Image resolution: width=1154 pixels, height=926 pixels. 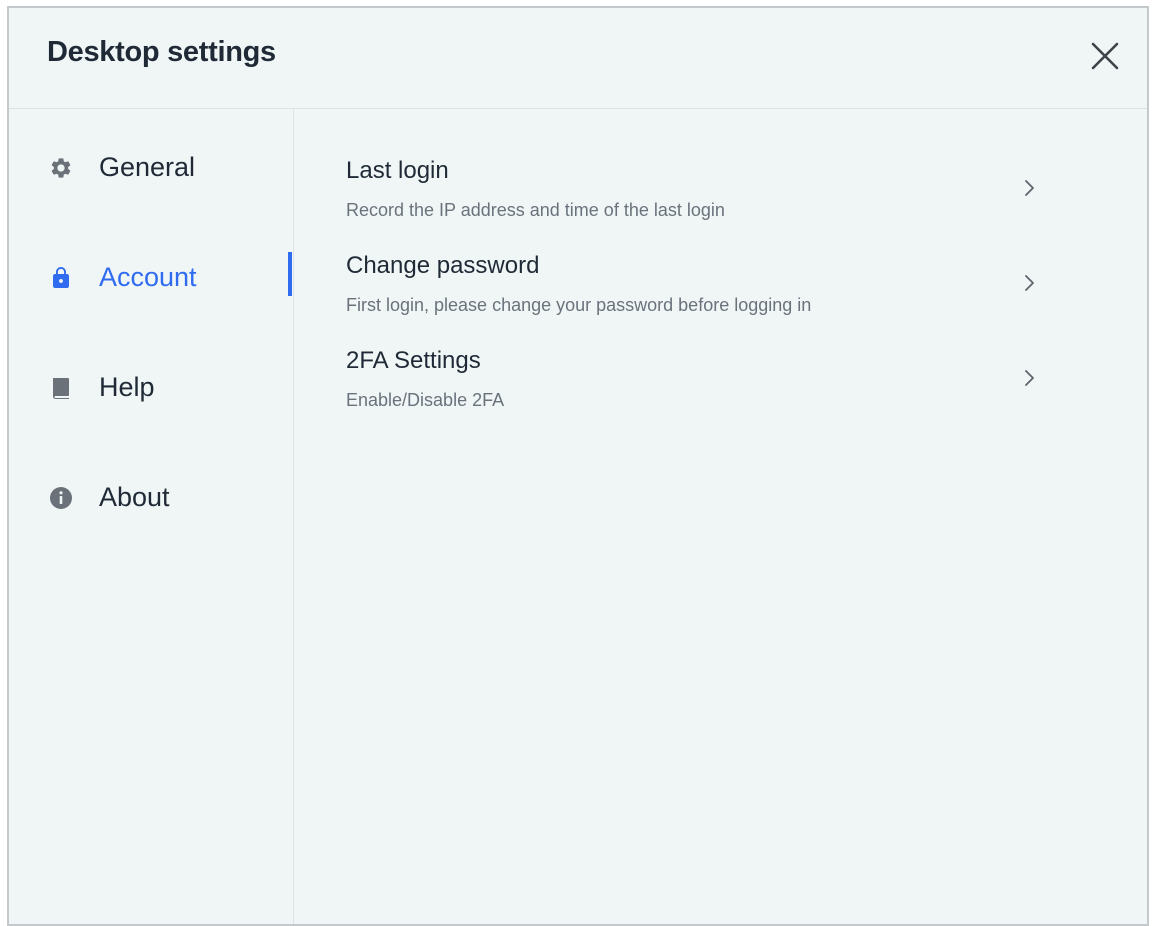 I want to click on sidebar-item-general: General, so click(x=151, y=168).